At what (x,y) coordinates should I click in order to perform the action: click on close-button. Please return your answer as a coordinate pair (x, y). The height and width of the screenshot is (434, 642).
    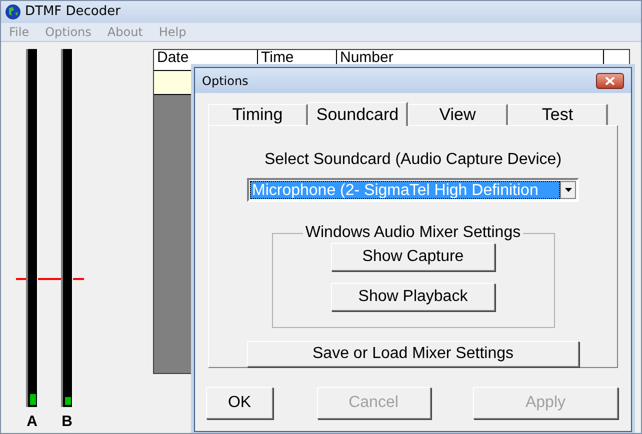
    Looking at the image, I should click on (610, 80).